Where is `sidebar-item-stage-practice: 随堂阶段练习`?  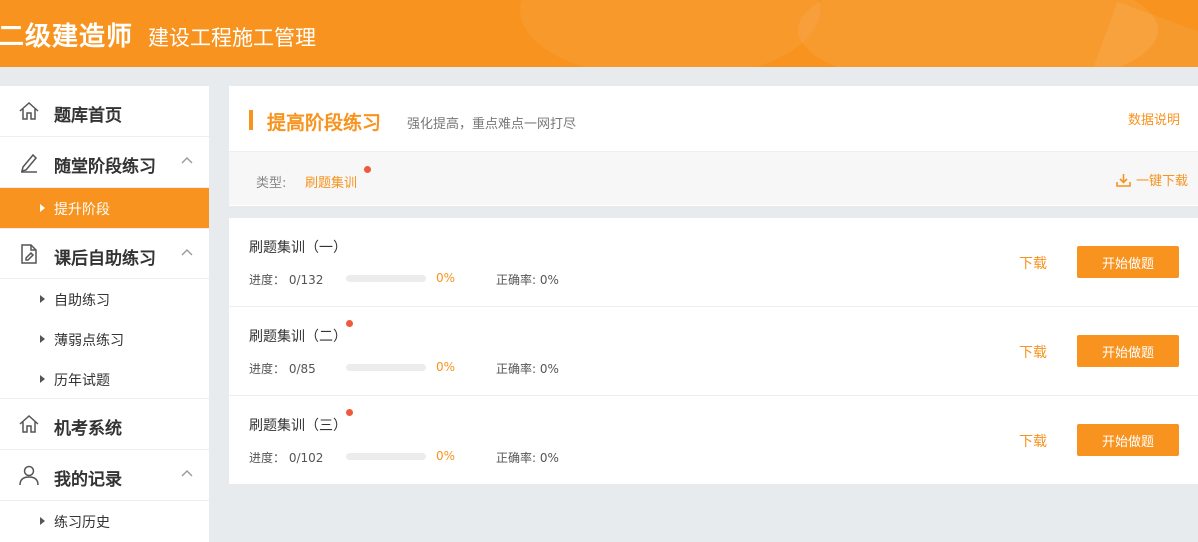
sidebar-item-stage-practice: 随堂阶段练习 is located at coordinates (104, 162).